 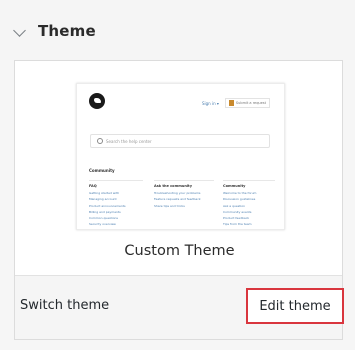 What do you see at coordinates (102, 224) in the screenshot?
I see `preview-column-item: Security overview` at bounding box center [102, 224].